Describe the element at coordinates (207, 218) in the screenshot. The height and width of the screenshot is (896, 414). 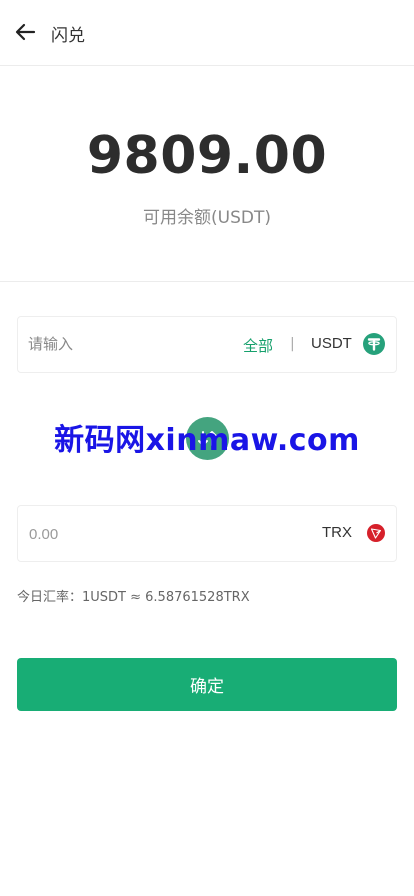
I see `available-balance-label: 可用余额(USDT)` at that location.